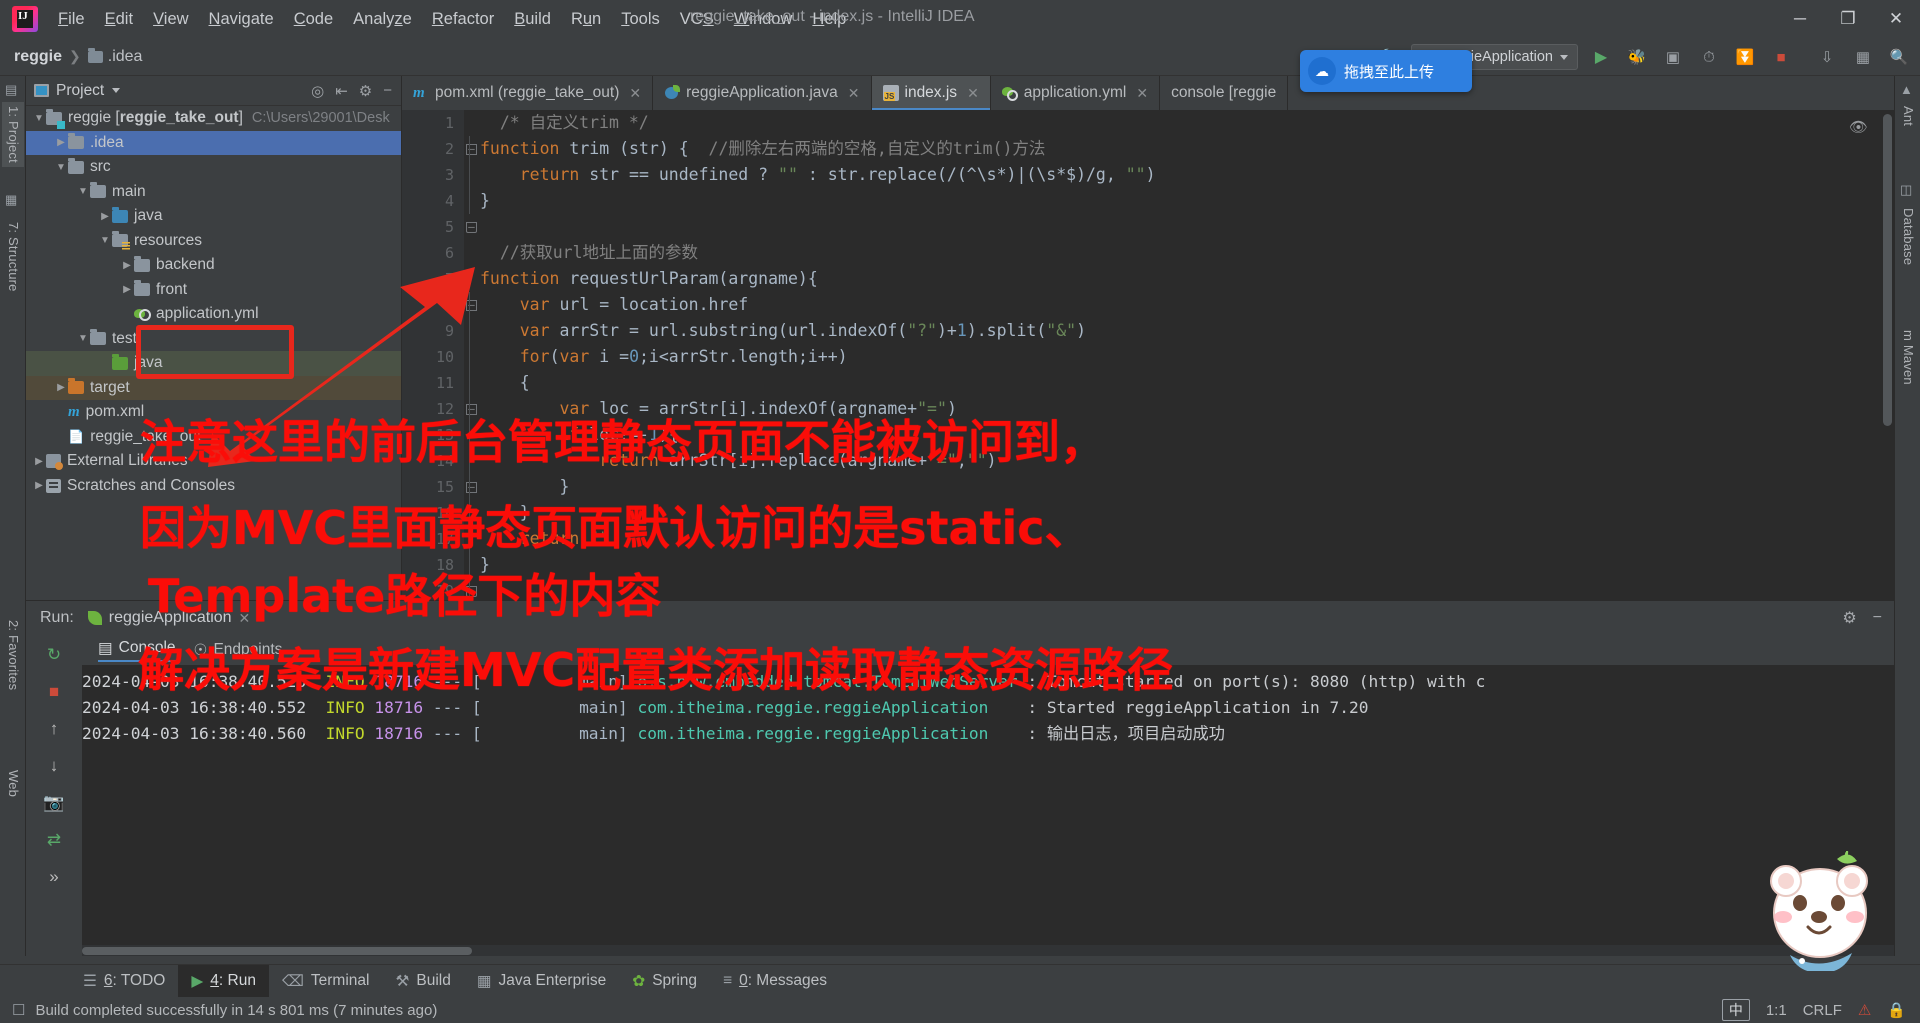 This screenshot has width=1920, height=1023. Describe the element at coordinates (1180, 123) in the screenshot. I see `code-line: /* 自定义trim */` at that location.